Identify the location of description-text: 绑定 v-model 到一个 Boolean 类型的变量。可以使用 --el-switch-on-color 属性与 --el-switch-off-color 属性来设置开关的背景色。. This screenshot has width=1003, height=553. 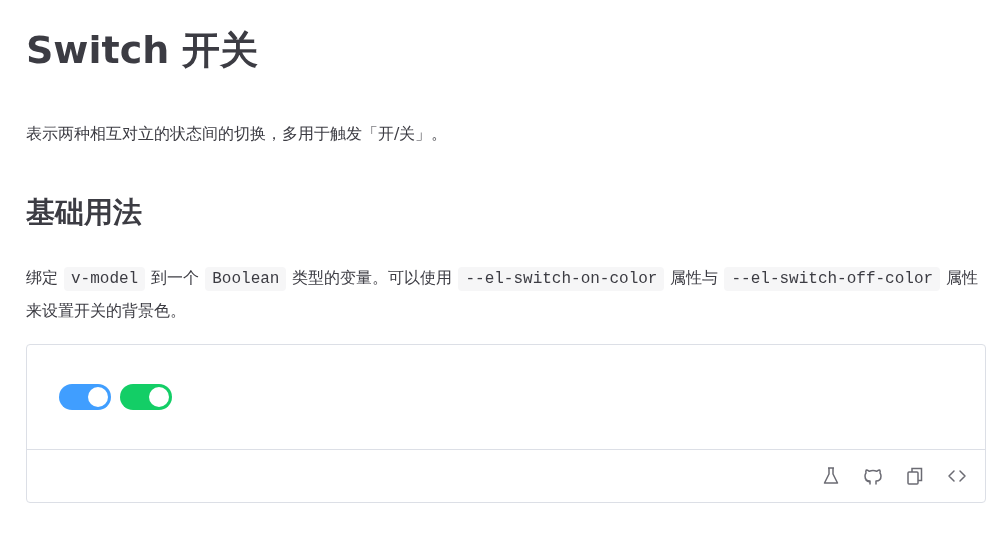
(503, 294).